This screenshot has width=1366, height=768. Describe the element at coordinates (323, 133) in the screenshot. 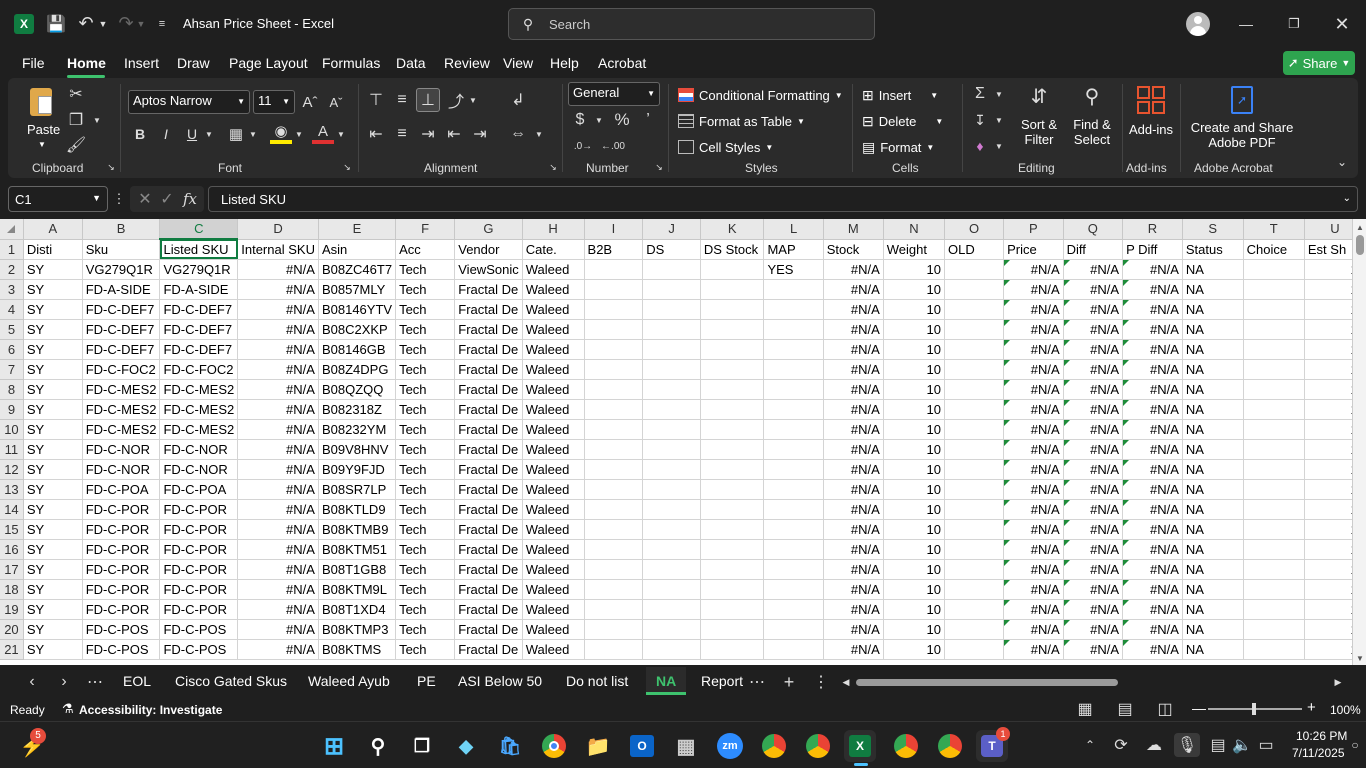

I see `font-color-icon: A` at that location.